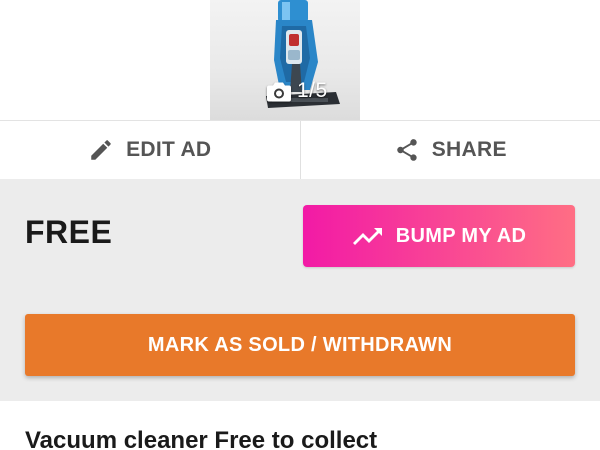 The image size is (600, 450). Describe the element at coordinates (69, 232) in the screenshot. I see `ad-price: FREE` at that location.